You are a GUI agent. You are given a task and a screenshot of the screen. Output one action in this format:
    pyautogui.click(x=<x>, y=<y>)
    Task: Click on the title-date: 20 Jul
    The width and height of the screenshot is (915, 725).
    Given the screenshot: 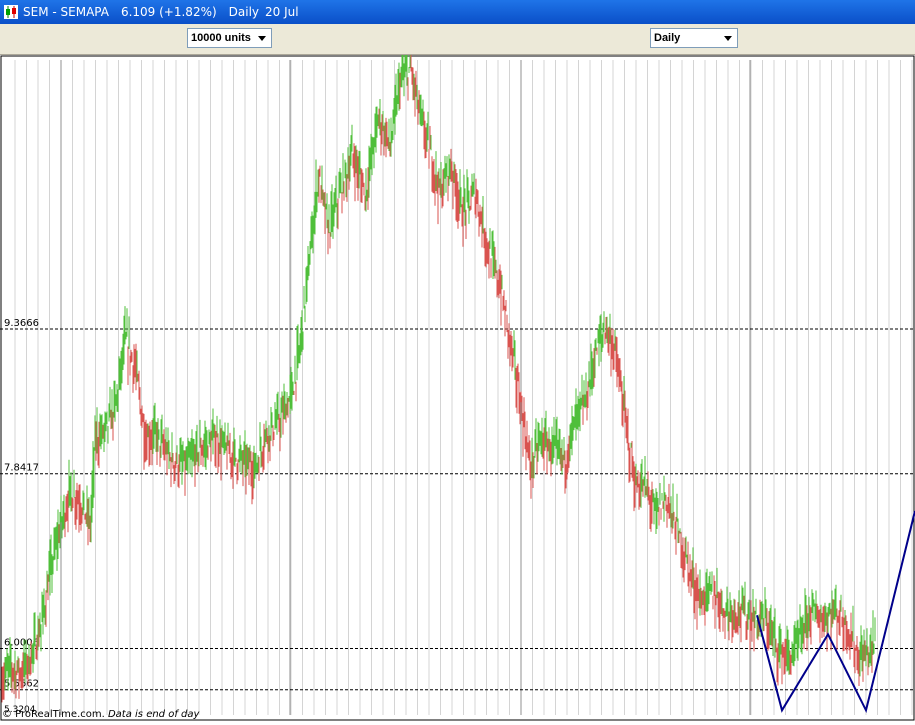 What is the action you would take?
    pyautogui.click(x=282, y=12)
    